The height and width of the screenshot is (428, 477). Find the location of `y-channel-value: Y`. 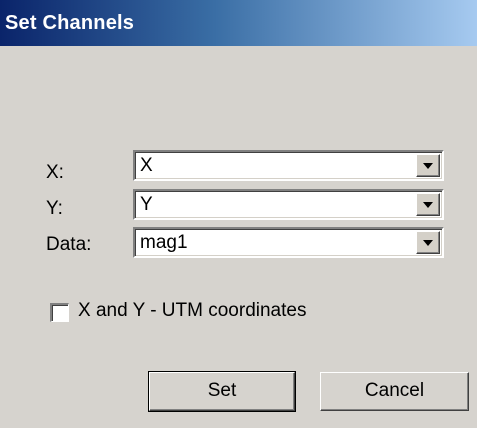

y-channel-value: Y is located at coordinates (146, 204).